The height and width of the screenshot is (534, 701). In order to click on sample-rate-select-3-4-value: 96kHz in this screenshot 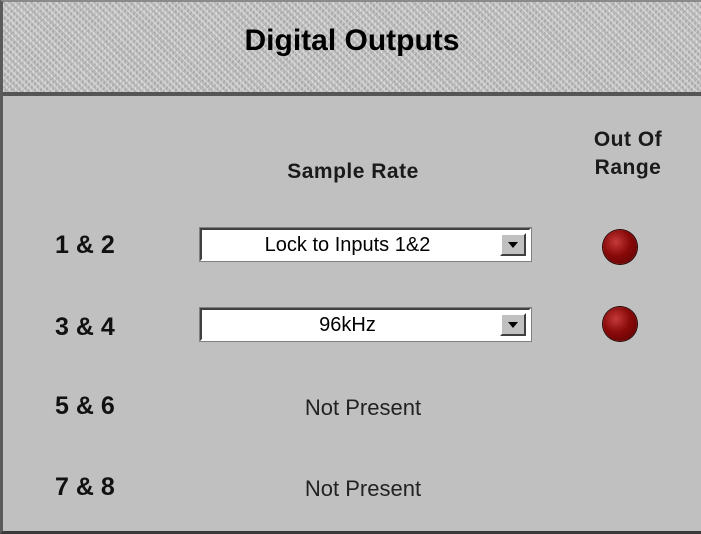, I will do `click(347, 325)`.